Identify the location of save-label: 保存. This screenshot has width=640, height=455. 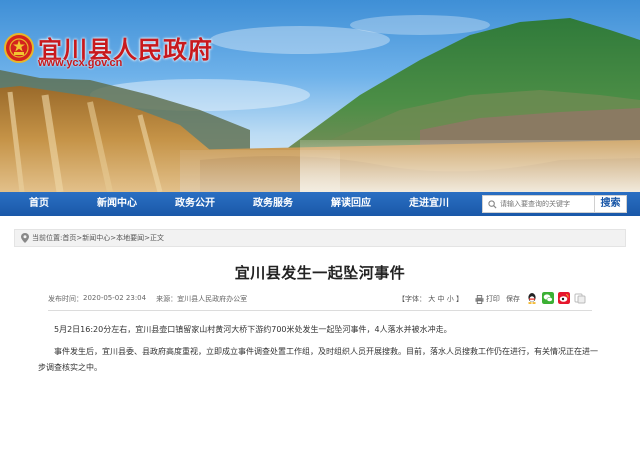
(512, 299).